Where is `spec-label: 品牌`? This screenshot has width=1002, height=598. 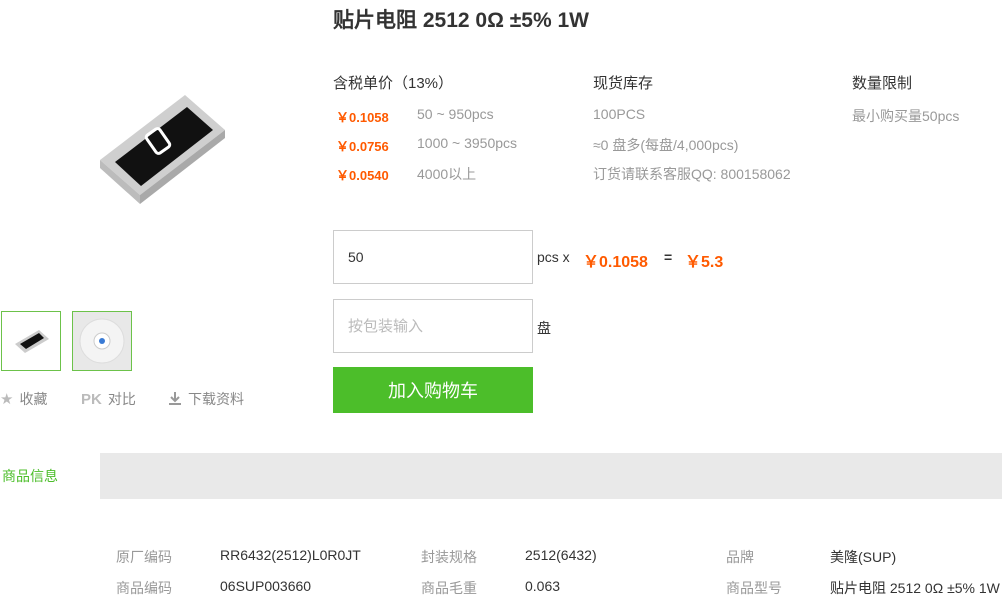
spec-label: 品牌 is located at coordinates (740, 557).